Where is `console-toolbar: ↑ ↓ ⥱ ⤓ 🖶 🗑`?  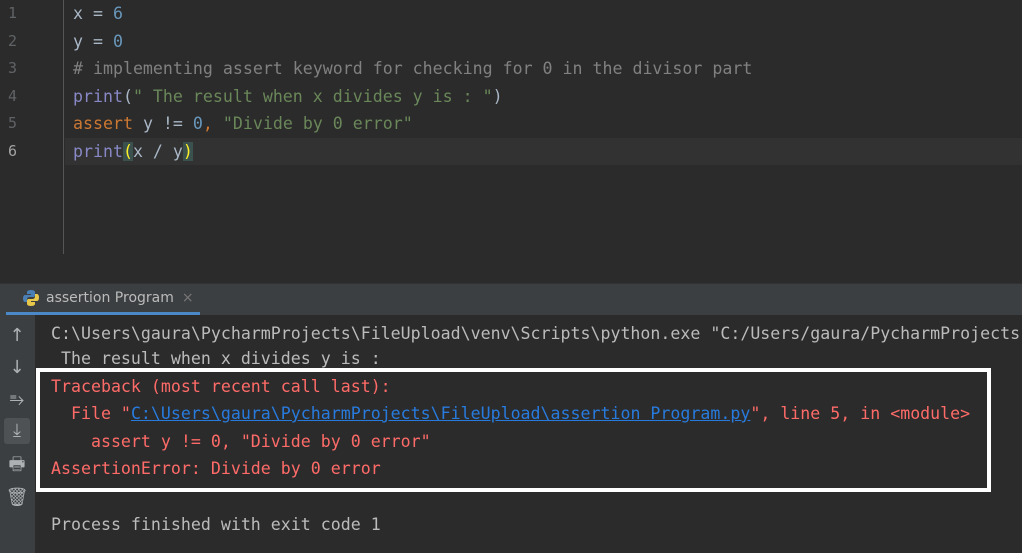 console-toolbar: ↑ ↓ ⥱ ⤓ 🖶 🗑 is located at coordinates (17, 434).